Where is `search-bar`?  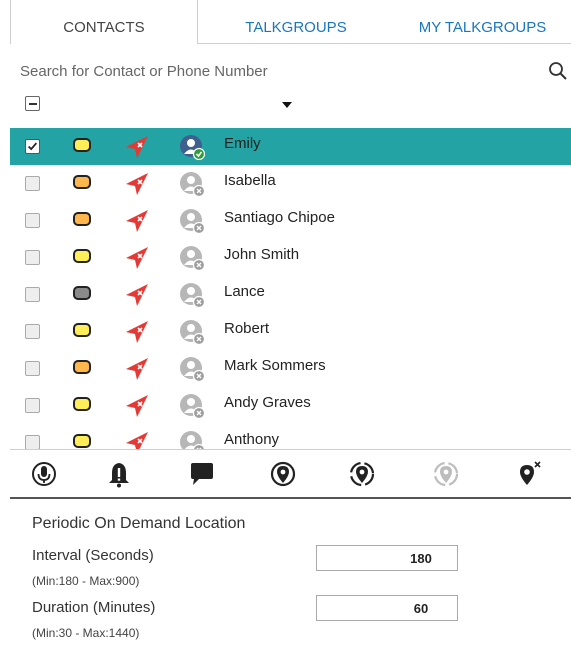 search-bar is located at coordinates (285, 71).